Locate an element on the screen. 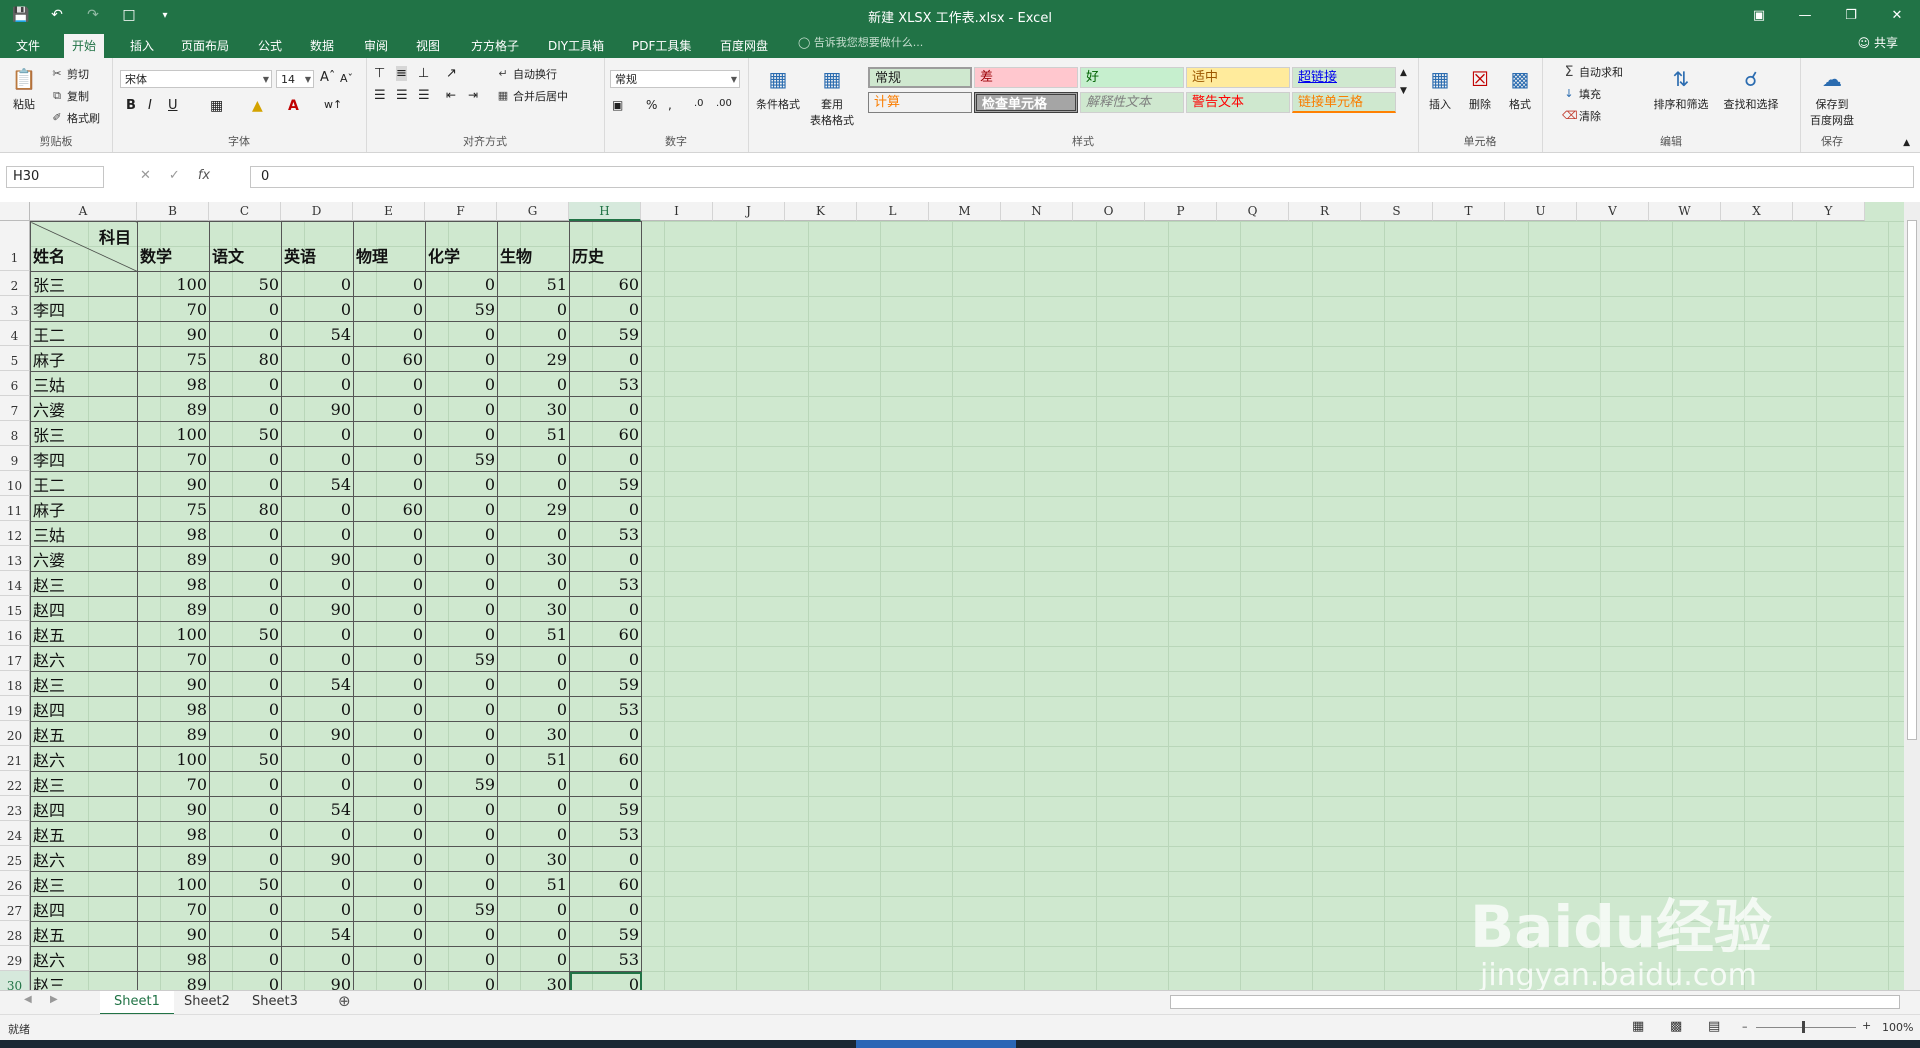 The height and width of the screenshot is (1048, 1920). style-linked-cell: 链接单元格 is located at coordinates (1344, 102).